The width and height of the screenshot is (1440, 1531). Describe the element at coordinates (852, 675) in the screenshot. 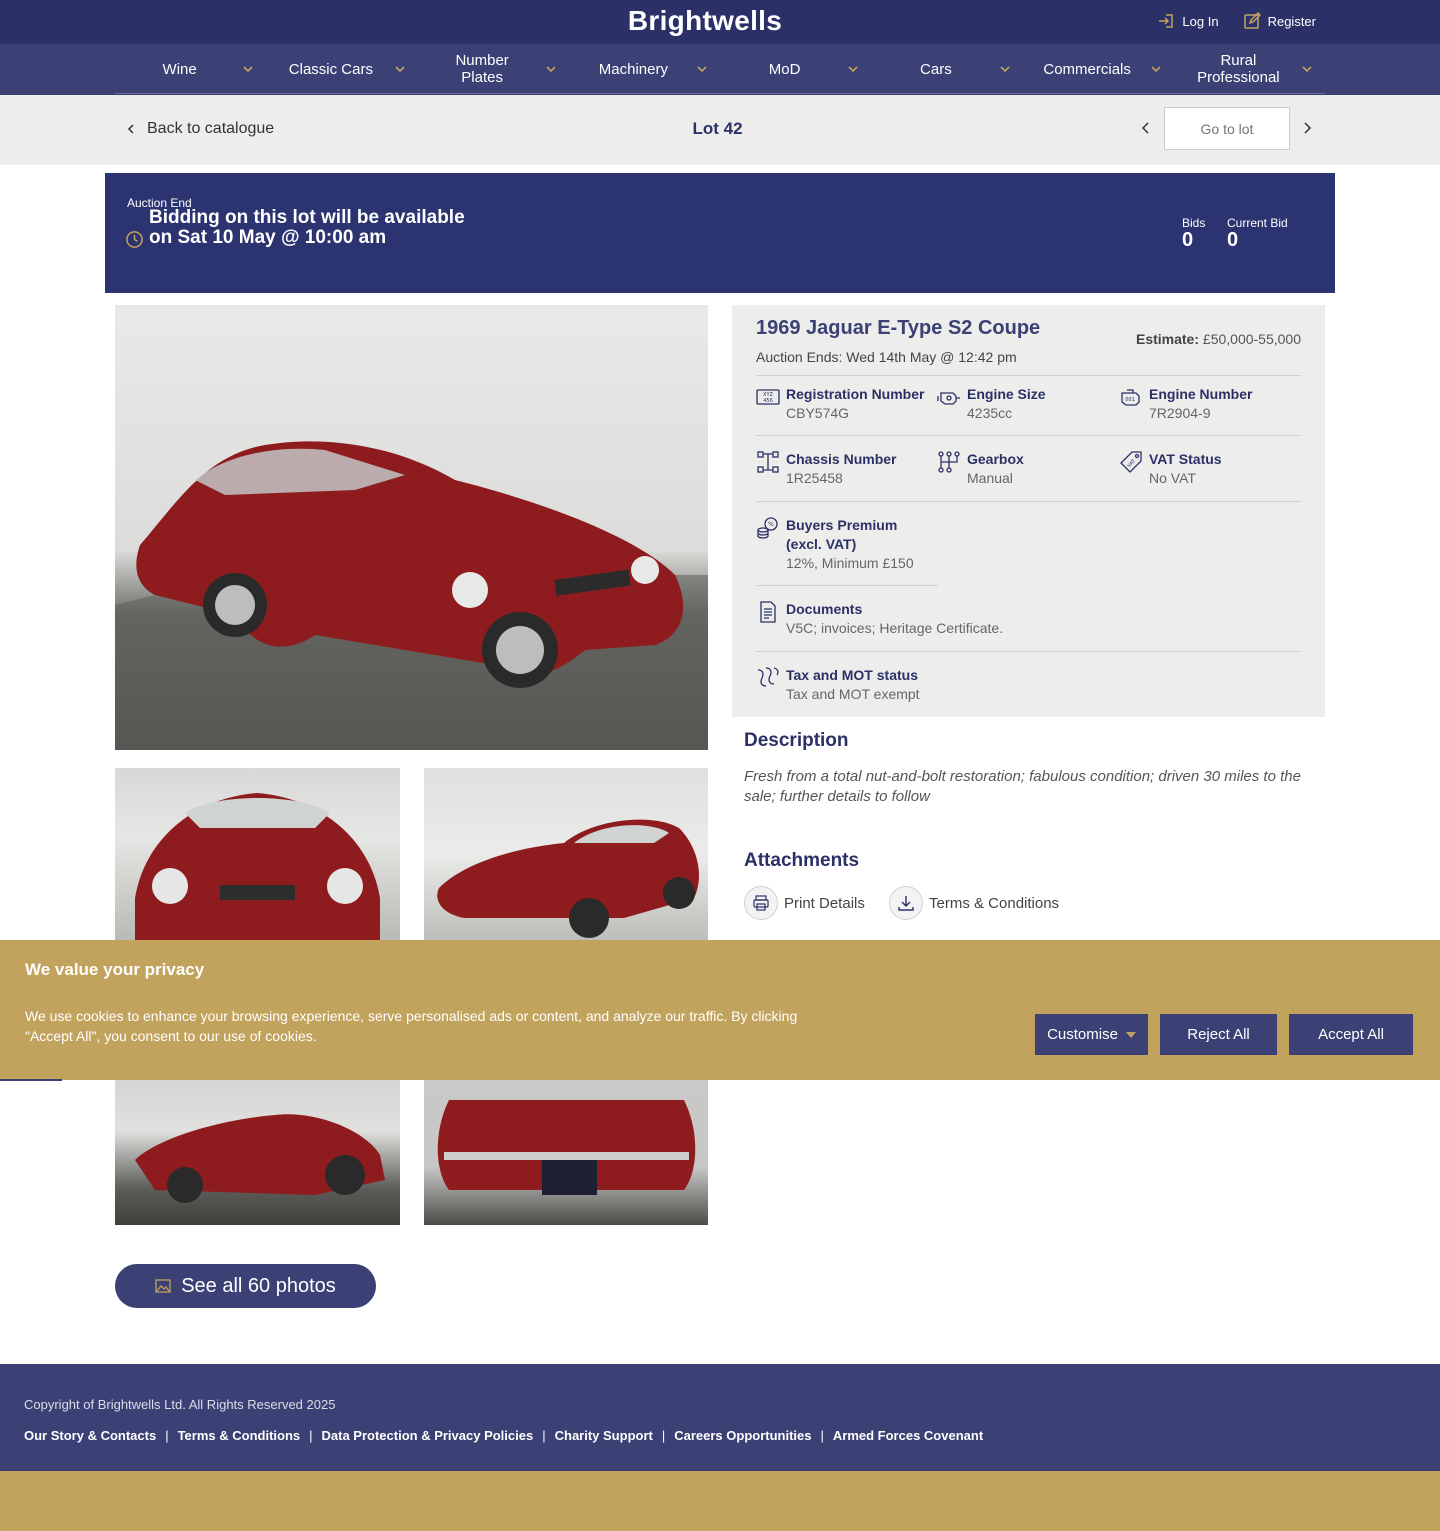

I see `spec-label: Tax and MOT status` at that location.